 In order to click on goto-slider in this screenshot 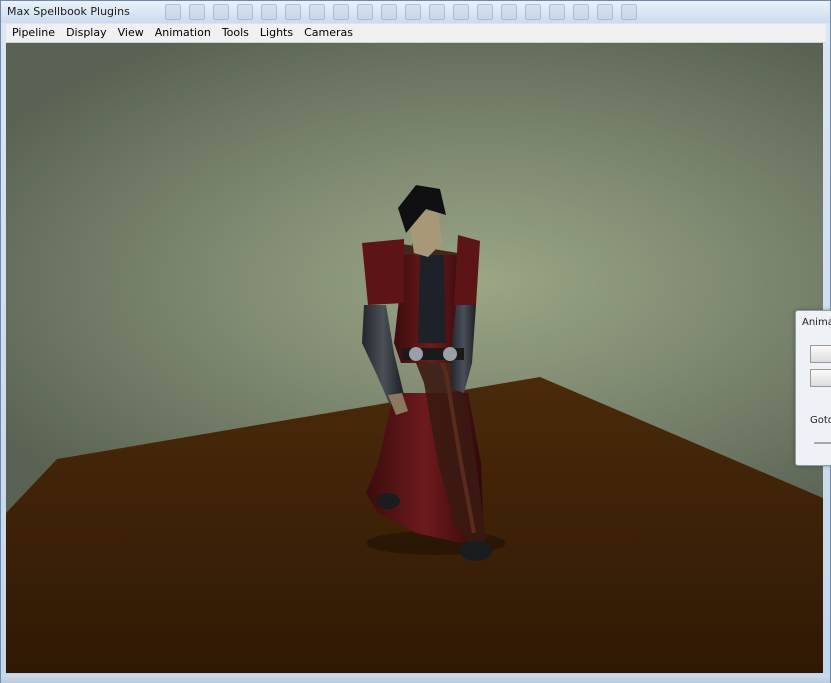, I will do `click(822, 443)`.